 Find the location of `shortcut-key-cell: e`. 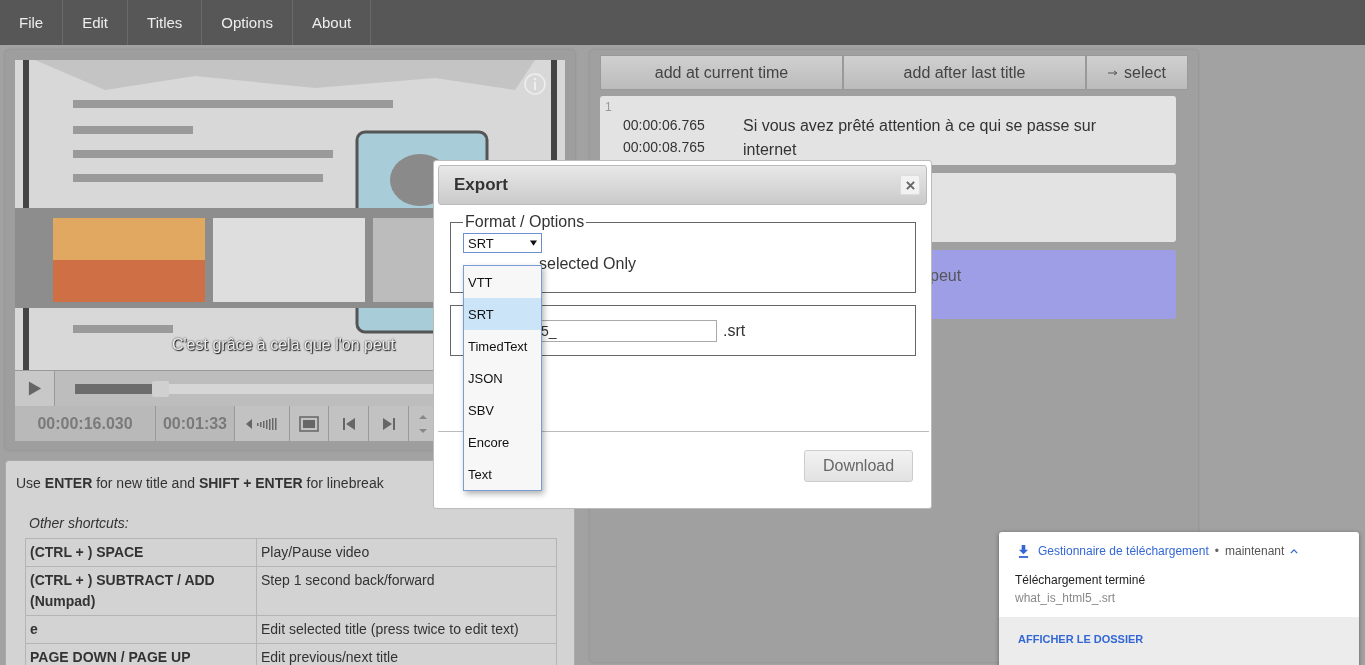

shortcut-key-cell: e is located at coordinates (141, 629).